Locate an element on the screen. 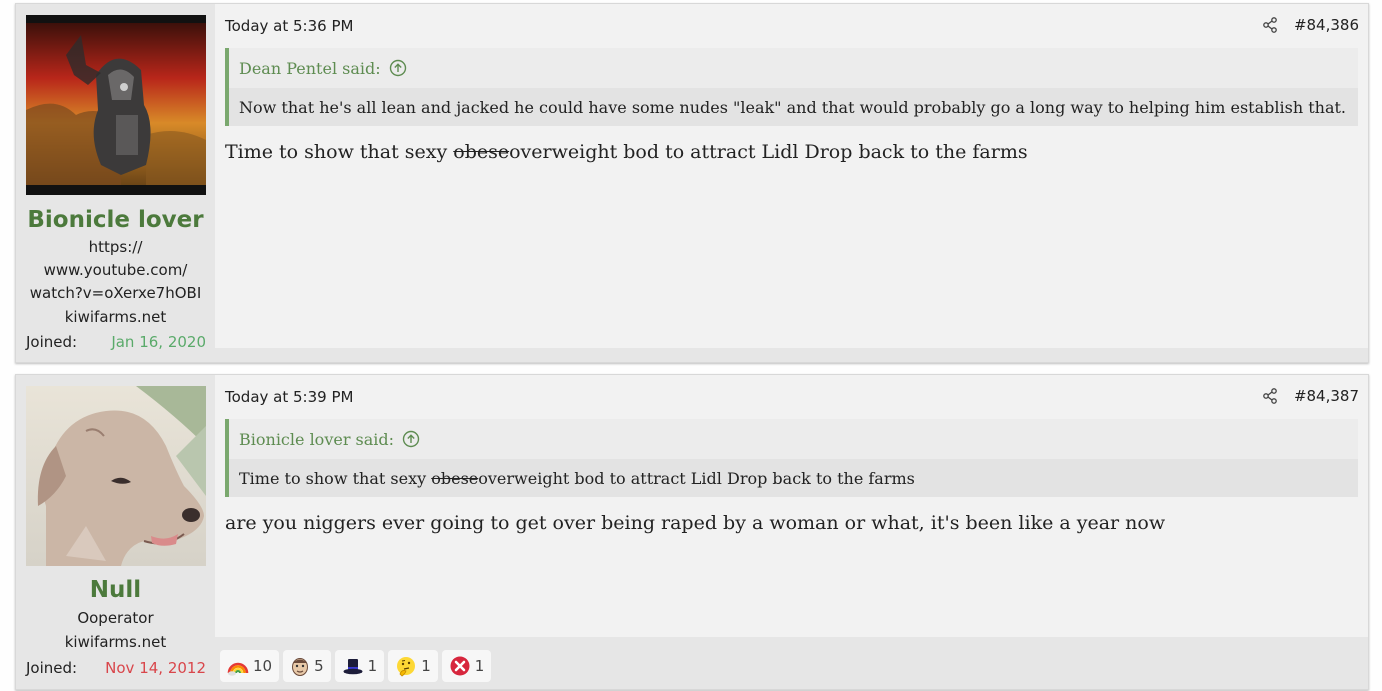 This screenshot has height=691, width=1382. post-meta-right: #84,387 is located at coordinates (1310, 396).